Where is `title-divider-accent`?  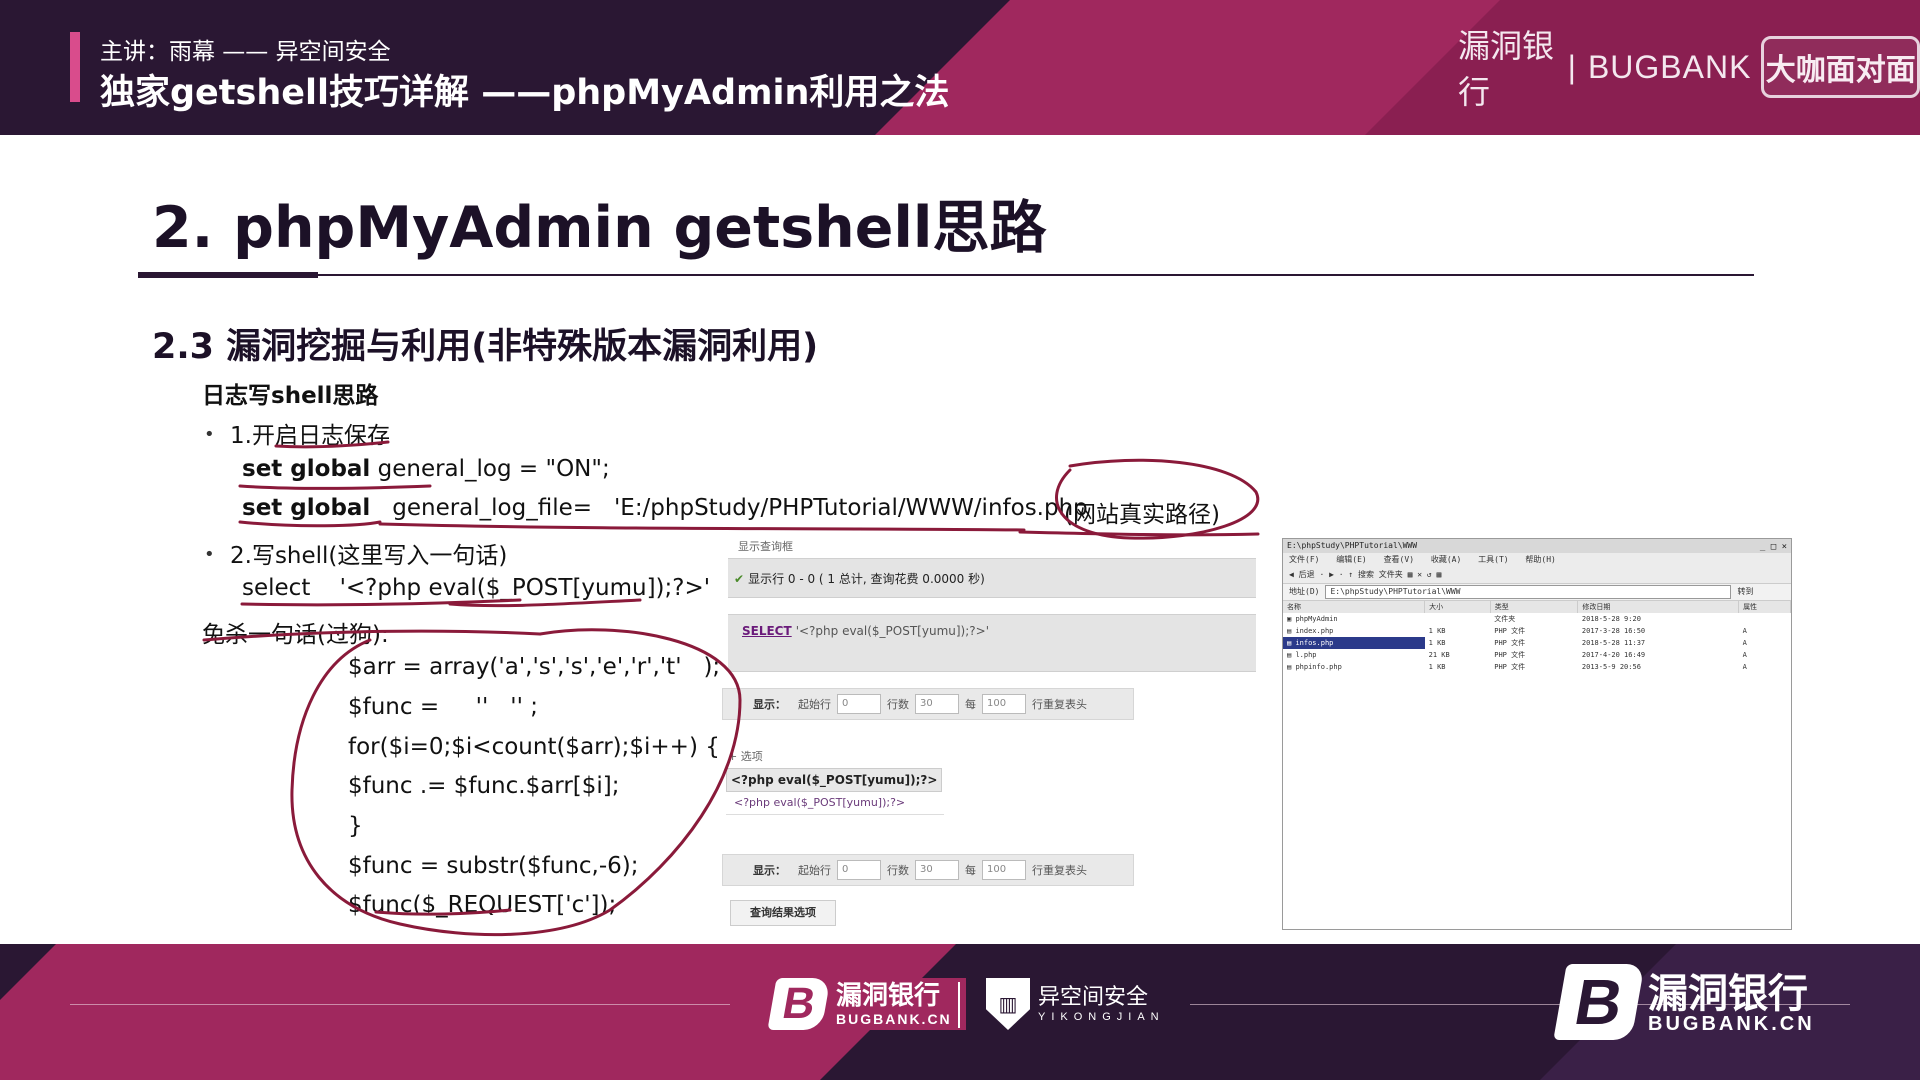 title-divider-accent is located at coordinates (228, 275).